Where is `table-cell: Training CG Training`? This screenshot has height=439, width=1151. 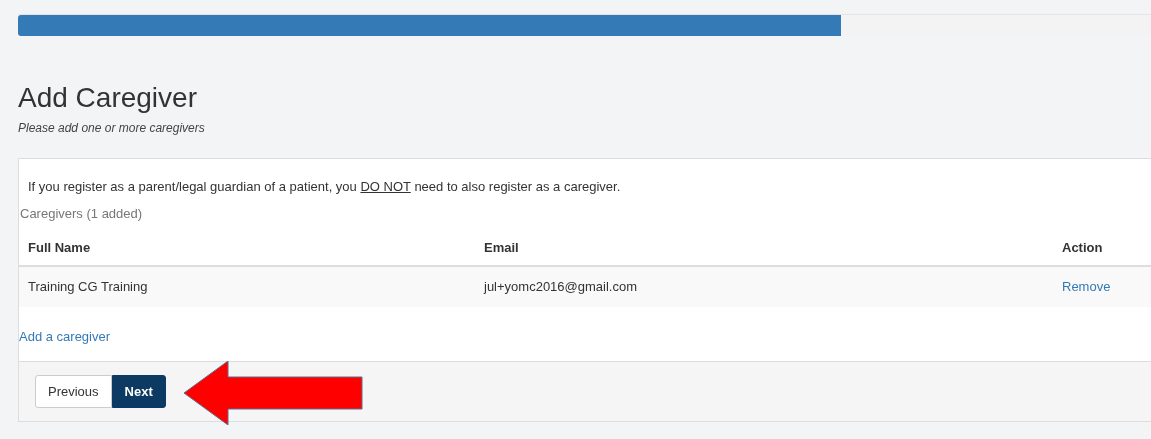
table-cell: Training CG Training is located at coordinates (247, 286).